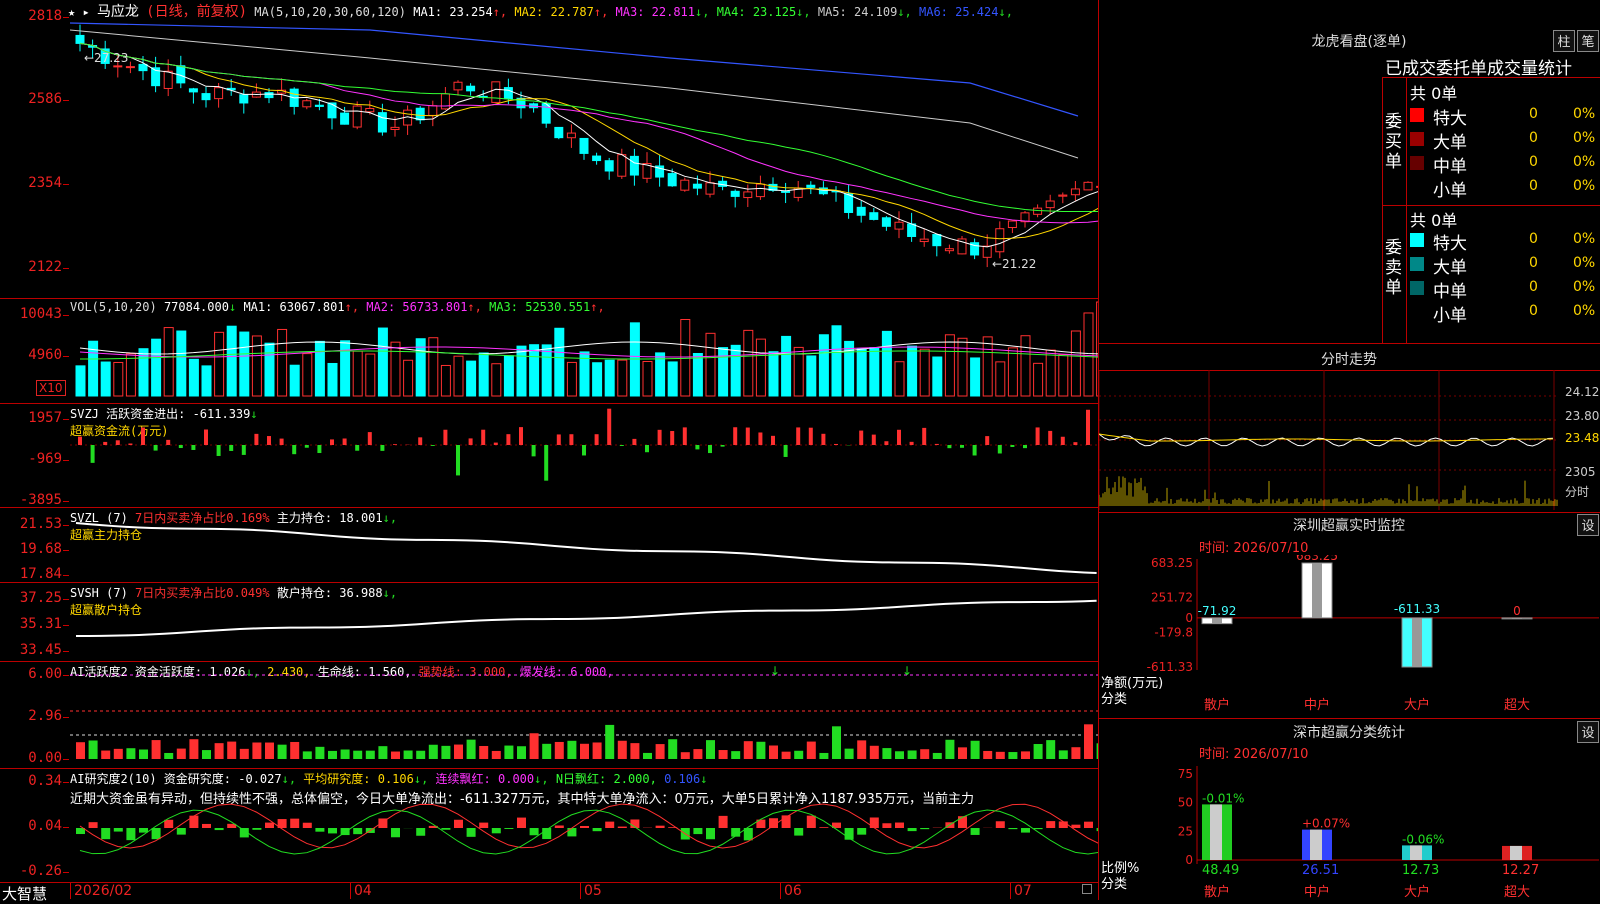  What do you see at coordinates (1349, 440) in the screenshot?
I see `intraday-chart: 24.1223.8023.482305分时` at bounding box center [1349, 440].